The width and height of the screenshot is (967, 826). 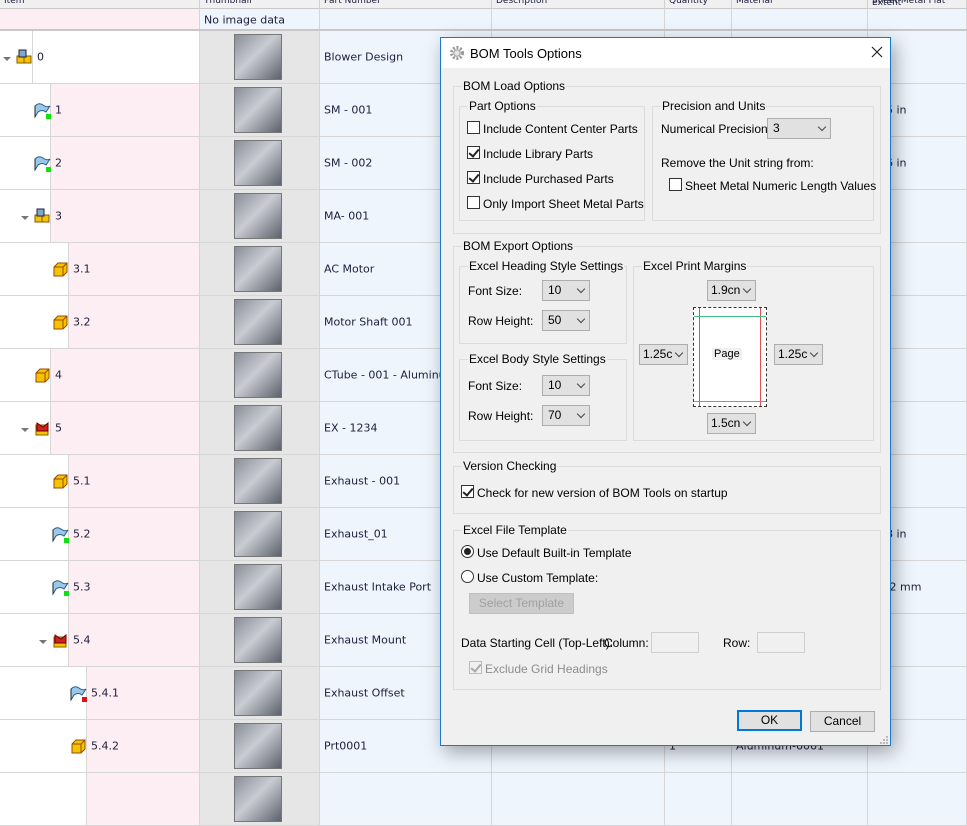 I want to click on dialog-title-bar: BOM Tools Options, so click(x=665, y=53).